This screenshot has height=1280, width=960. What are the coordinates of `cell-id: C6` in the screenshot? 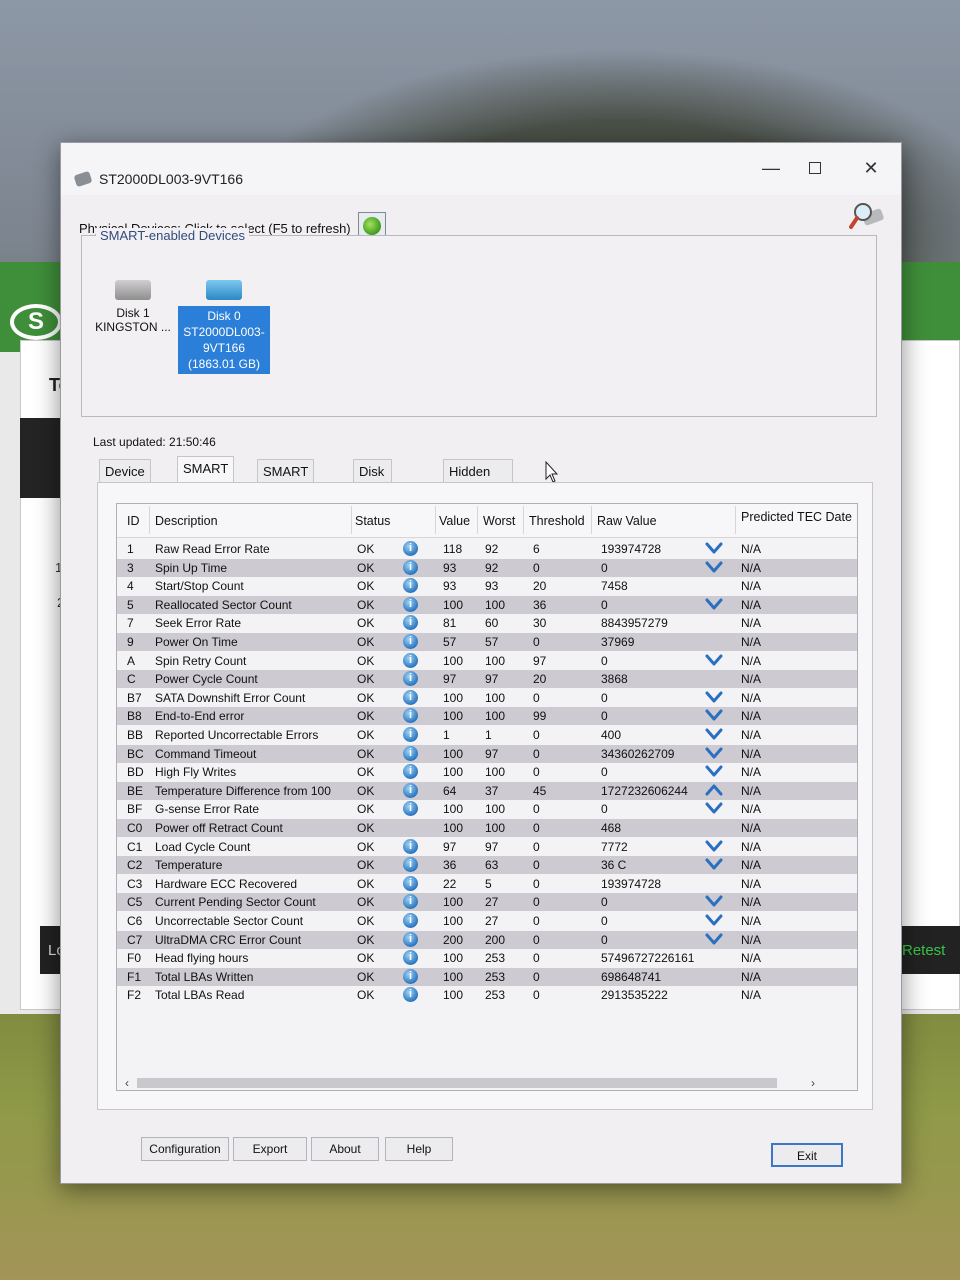 It's located at (135, 921).